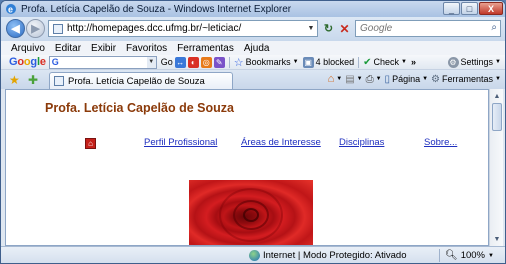 This screenshot has width=506, height=264. I want to click on popup-blocker-button: ▣ 4 blocked, so click(328, 62).